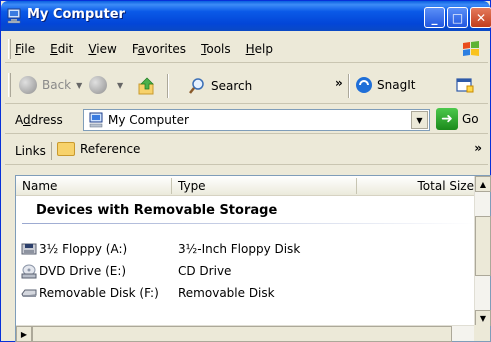 The height and width of the screenshot is (342, 491). Describe the element at coordinates (159, 49) in the screenshot. I see `menu-favorites: Favorites` at that location.